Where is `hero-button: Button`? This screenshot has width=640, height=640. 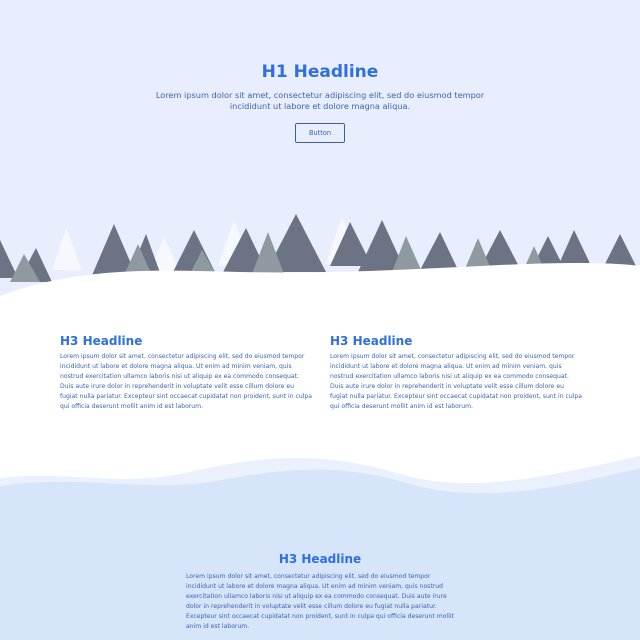
hero-button: Button is located at coordinates (320, 133).